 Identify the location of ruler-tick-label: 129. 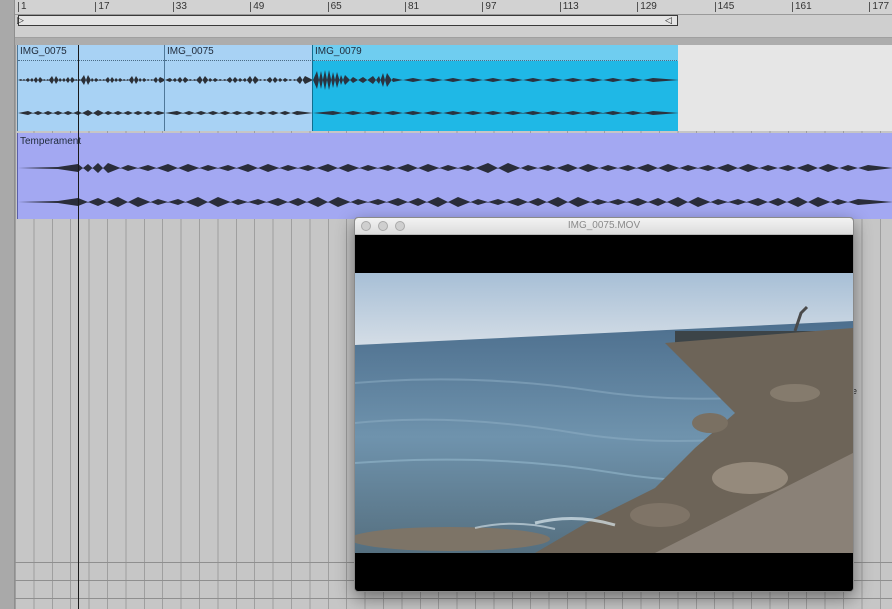
(648, 6).